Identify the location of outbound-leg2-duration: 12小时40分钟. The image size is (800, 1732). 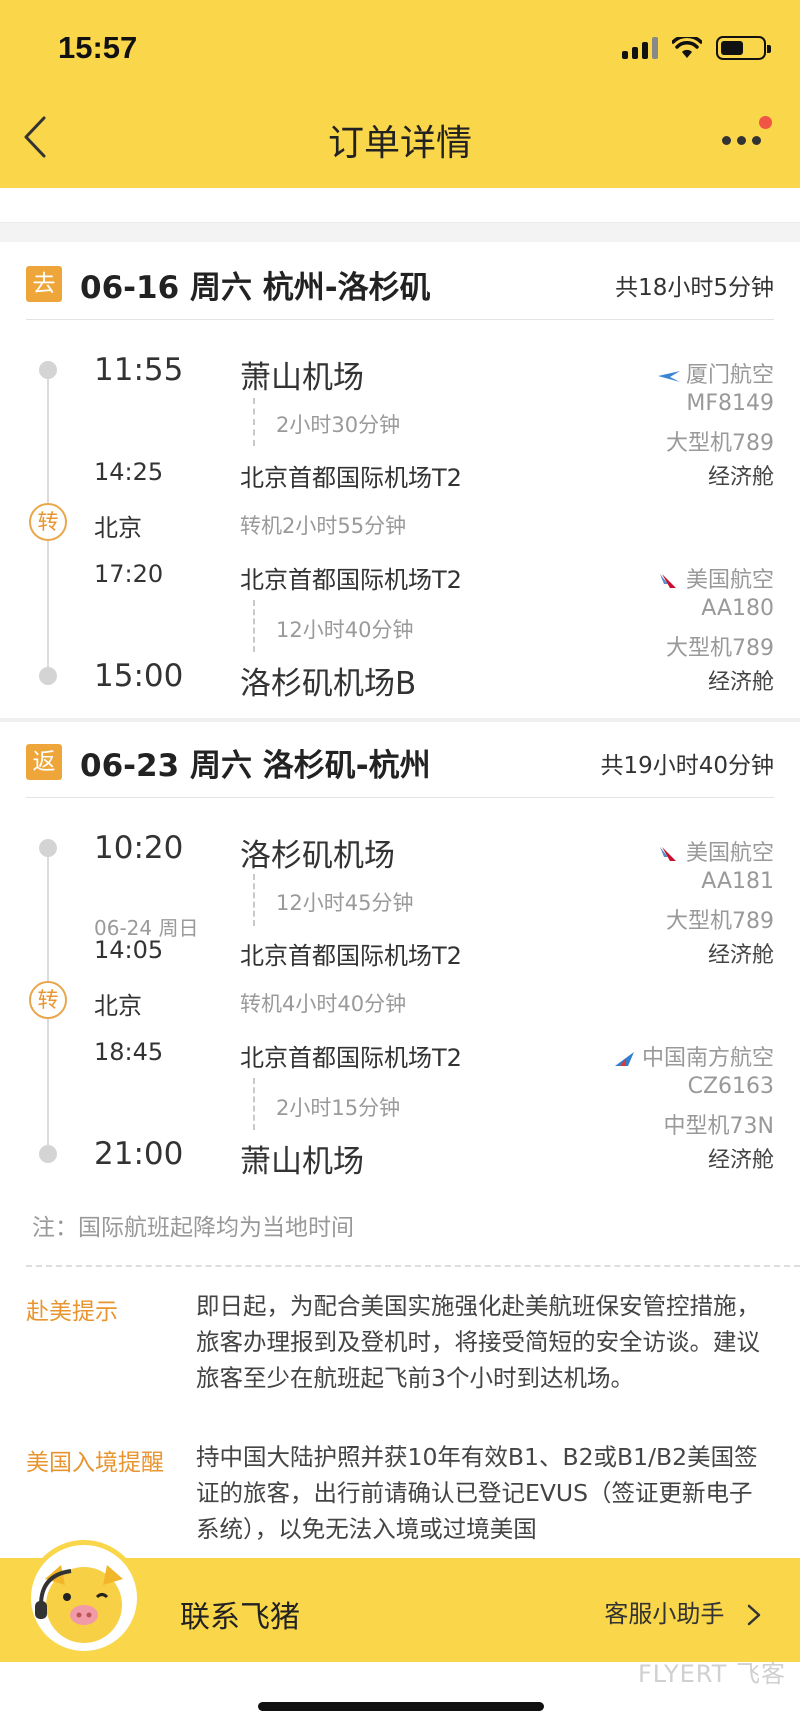
(345, 630).